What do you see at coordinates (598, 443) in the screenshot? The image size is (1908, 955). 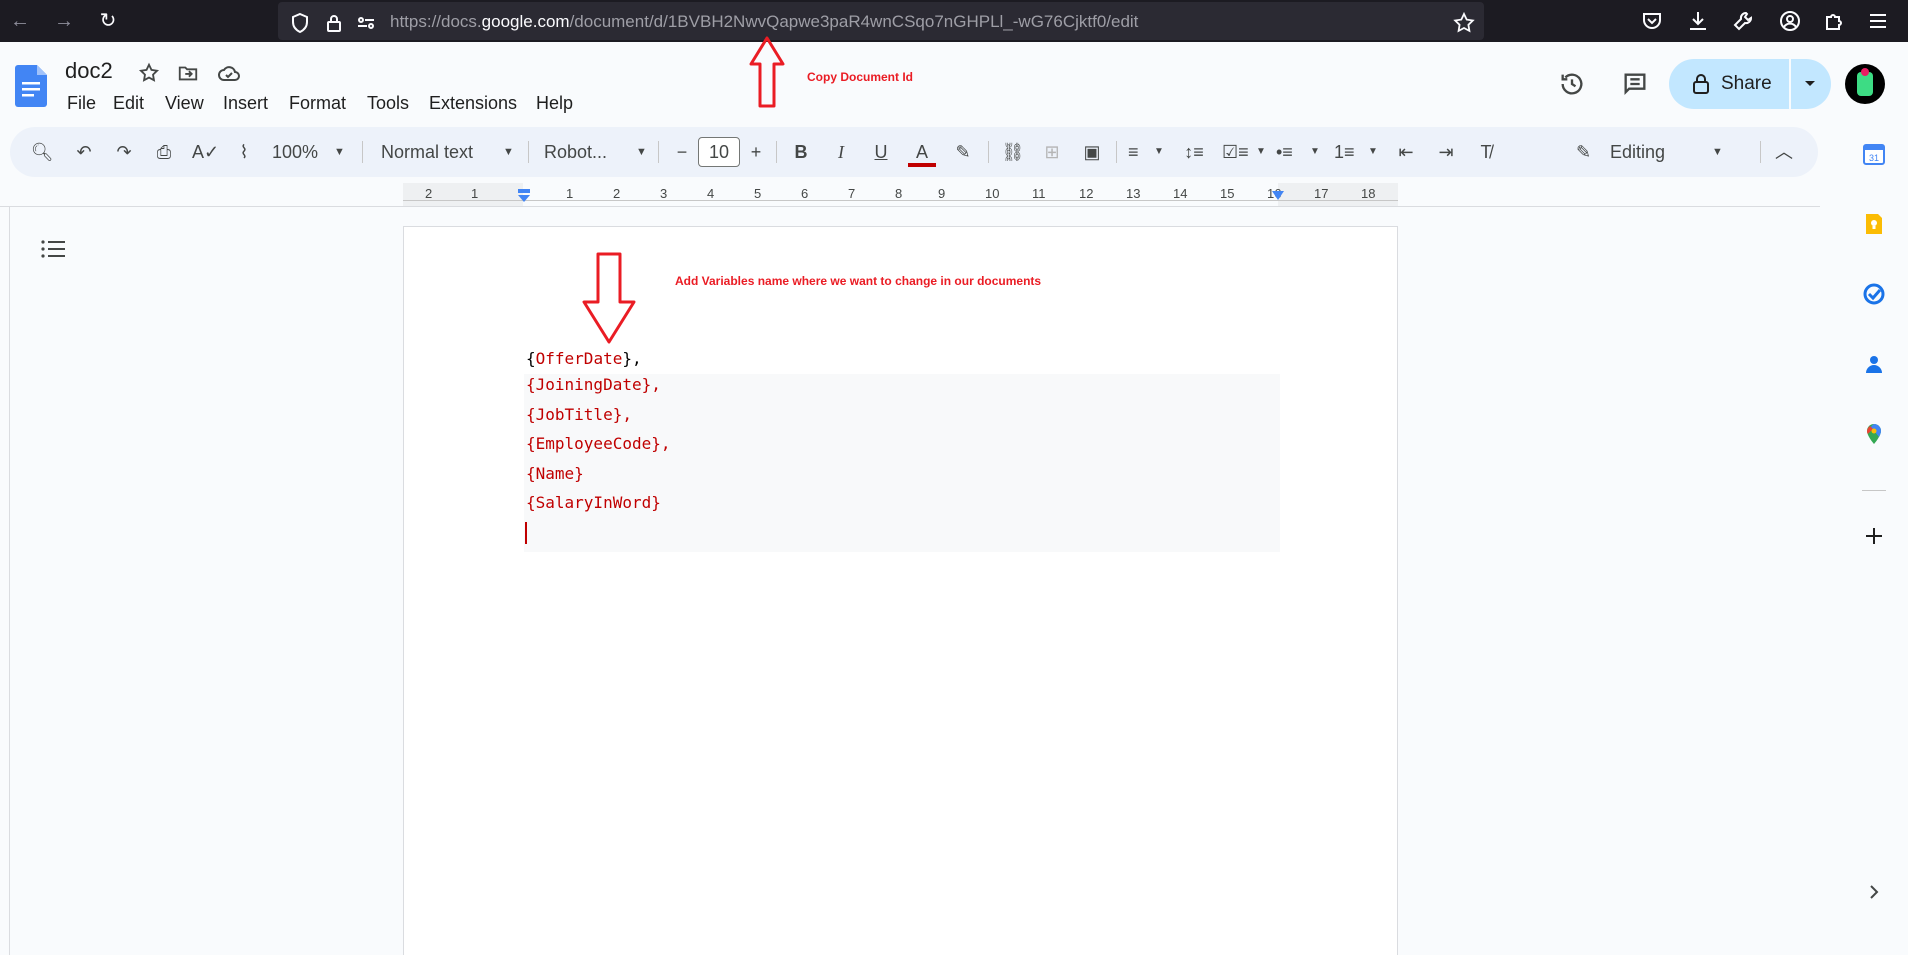 I see `employee-code-line: {EmployeeCode},` at bounding box center [598, 443].